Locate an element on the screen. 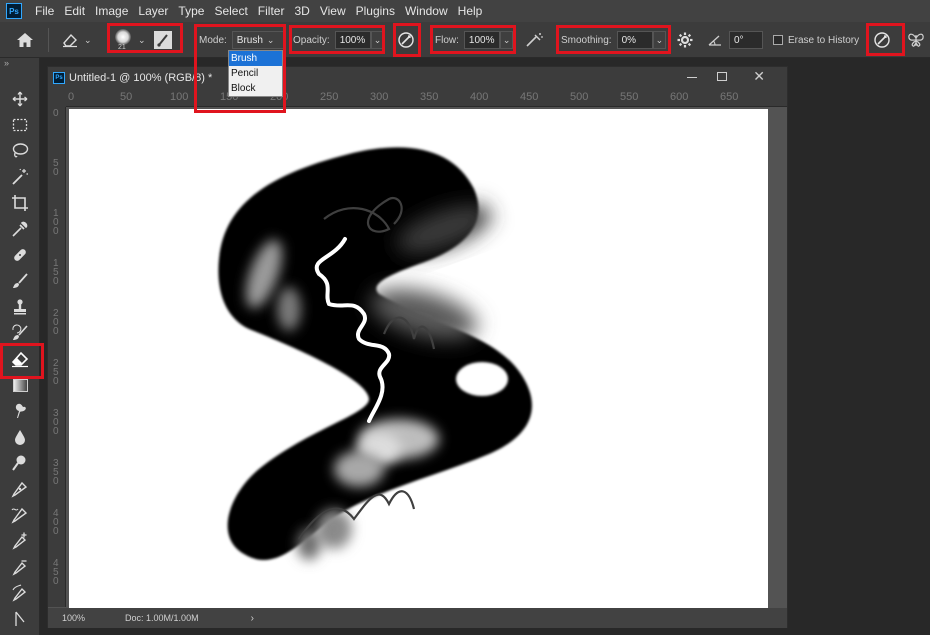 Image resolution: width=930 pixels, height=635 pixels. clone-stamp-icon is located at coordinates (20, 307).